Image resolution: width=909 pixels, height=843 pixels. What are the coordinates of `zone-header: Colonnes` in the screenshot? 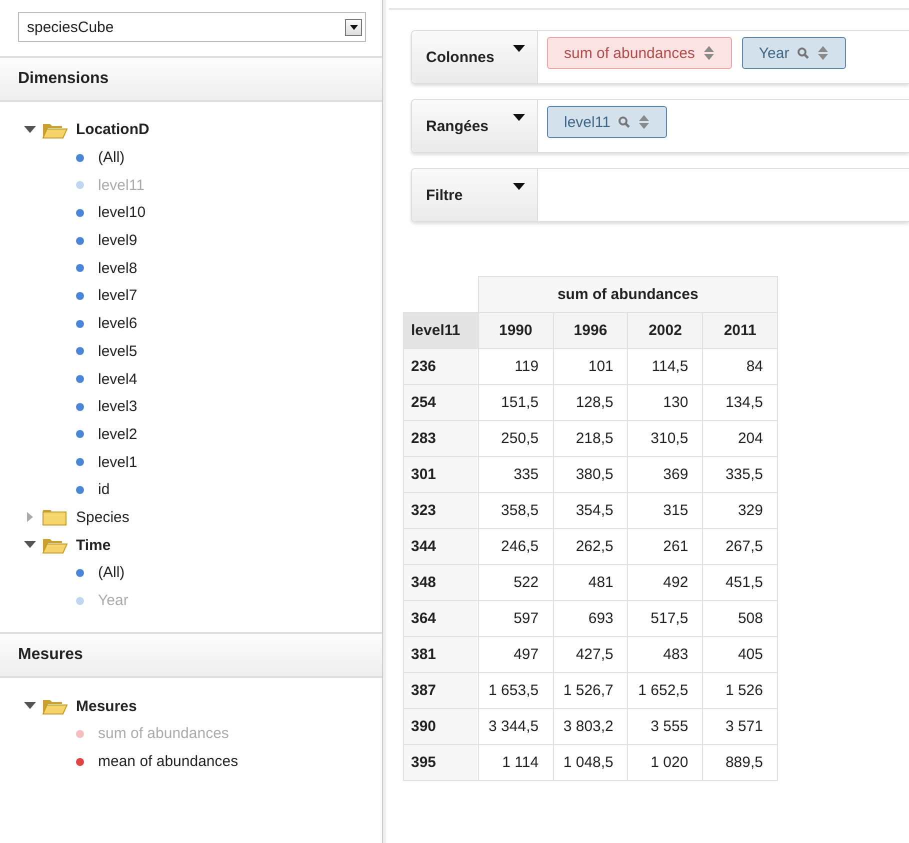 It's located at (475, 57).